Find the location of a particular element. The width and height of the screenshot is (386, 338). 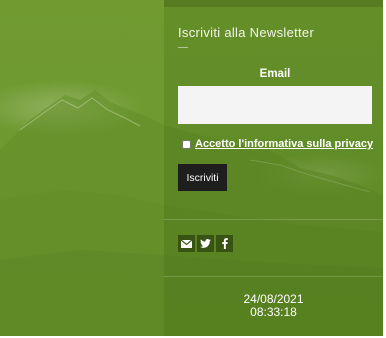

facebook-icon is located at coordinates (224, 243).